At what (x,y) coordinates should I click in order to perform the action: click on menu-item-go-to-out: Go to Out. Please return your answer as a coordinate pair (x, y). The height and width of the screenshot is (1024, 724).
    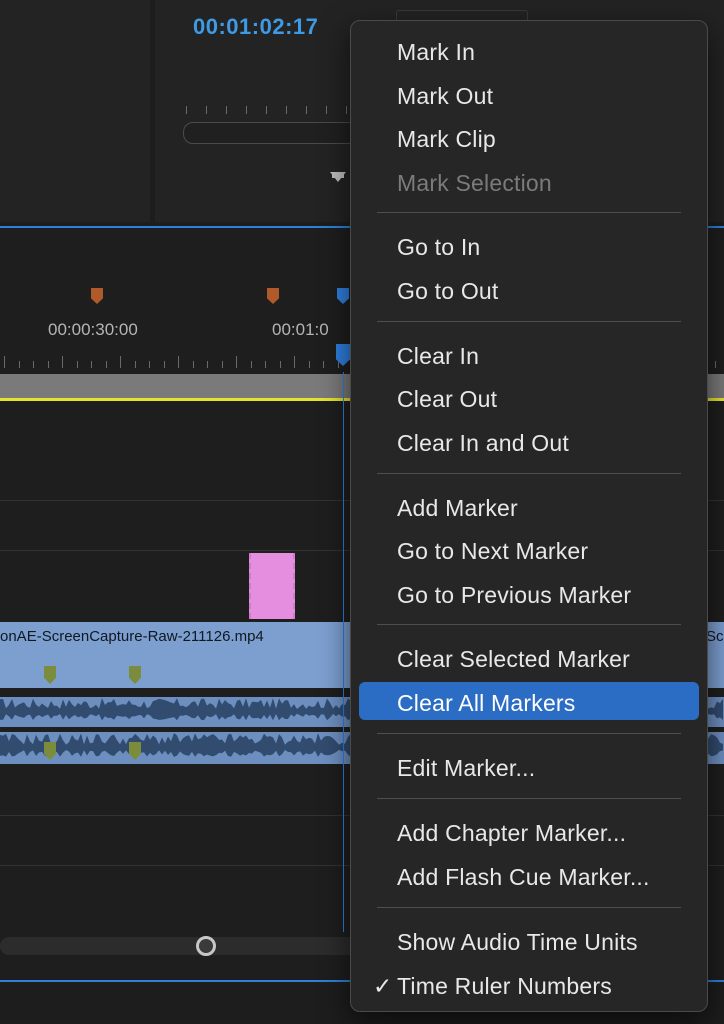
    Looking at the image, I should click on (529, 289).